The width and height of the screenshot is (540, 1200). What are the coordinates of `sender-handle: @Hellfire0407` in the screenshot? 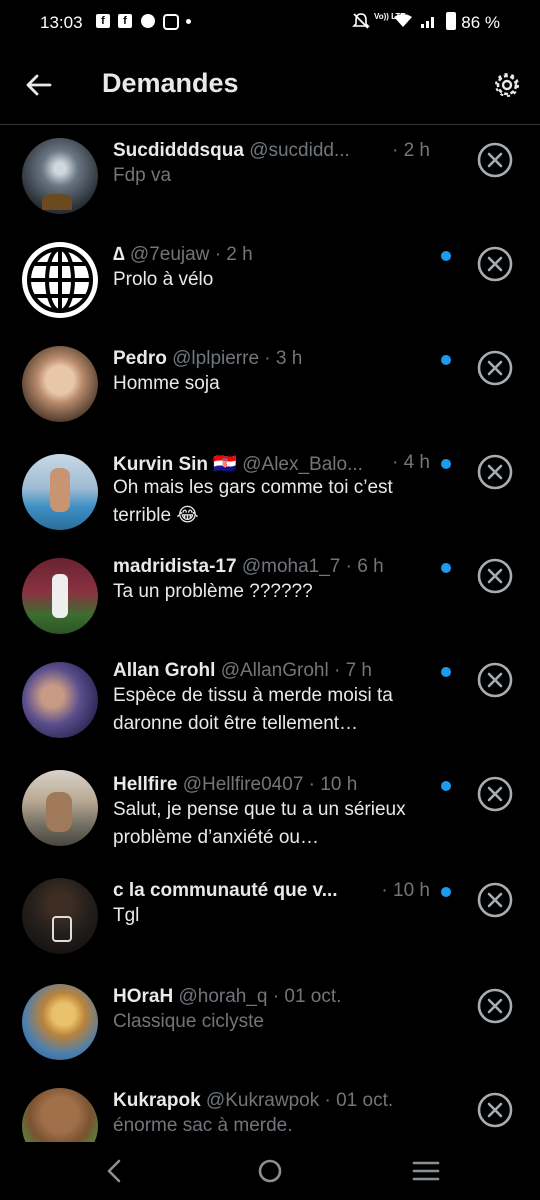 It's located at (243, 784).